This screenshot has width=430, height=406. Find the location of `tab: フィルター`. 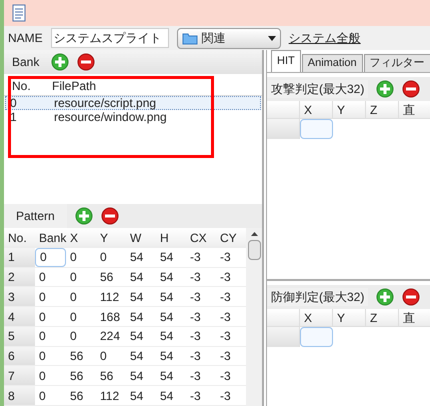

tab: フィルター is located at coordinates (397, 63).